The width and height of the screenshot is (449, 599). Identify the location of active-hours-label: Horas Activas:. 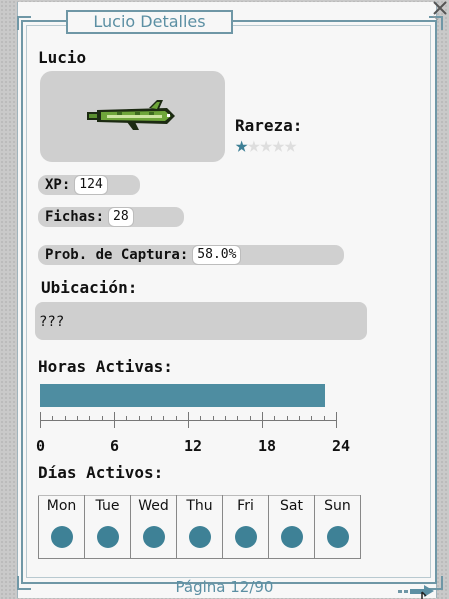
(105, 366).